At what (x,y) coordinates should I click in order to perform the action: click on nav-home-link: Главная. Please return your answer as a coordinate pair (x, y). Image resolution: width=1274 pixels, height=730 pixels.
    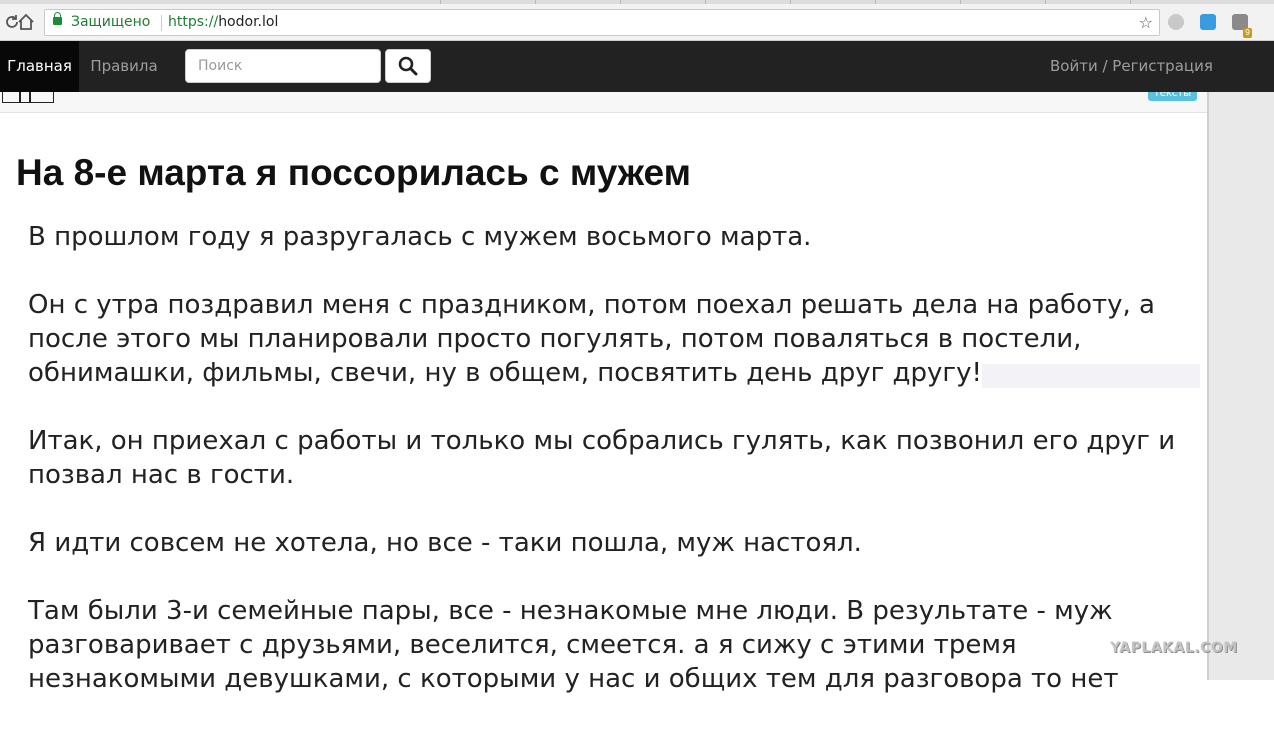
    Looking at the image, I should click on (39, 66).